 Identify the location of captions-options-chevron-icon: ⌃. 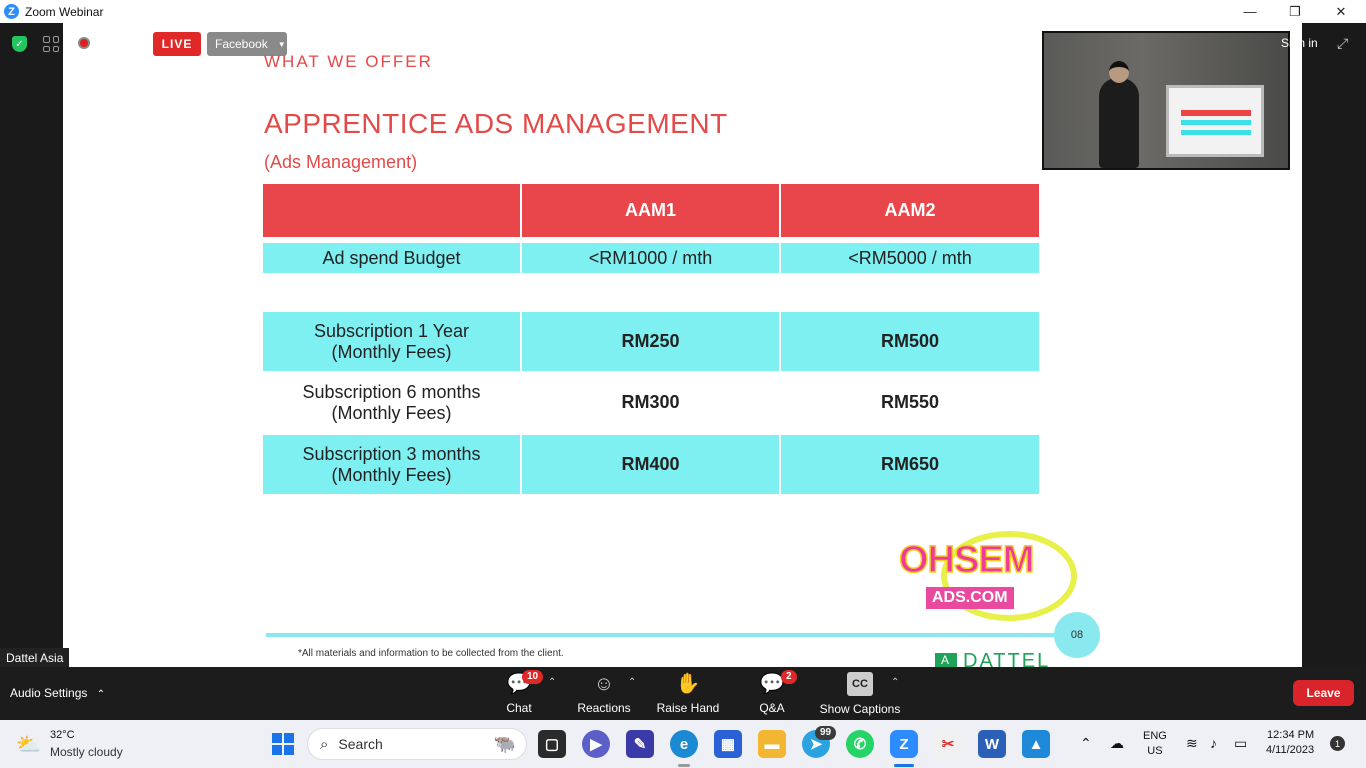
(895, 682).